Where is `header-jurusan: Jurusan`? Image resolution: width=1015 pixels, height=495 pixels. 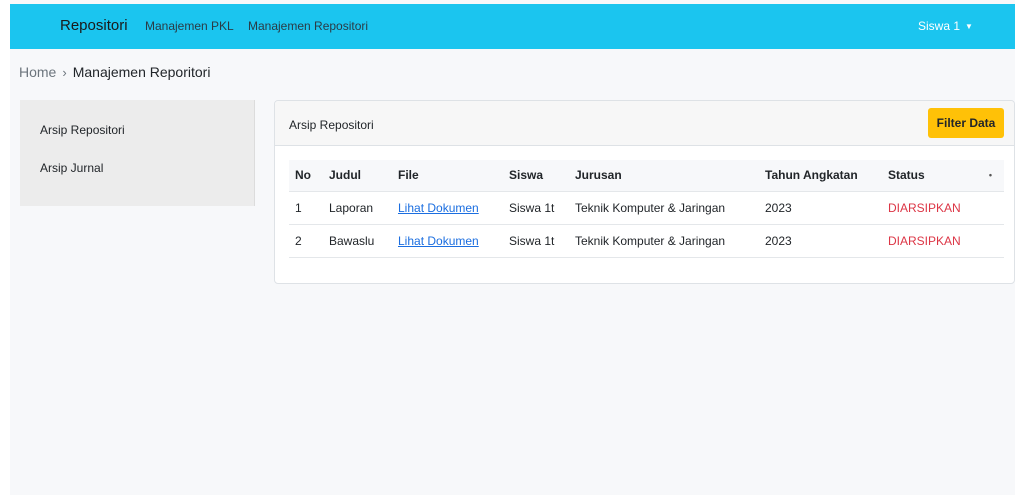 header-jurusan: Jurusan is located at coordinates (664, 176).